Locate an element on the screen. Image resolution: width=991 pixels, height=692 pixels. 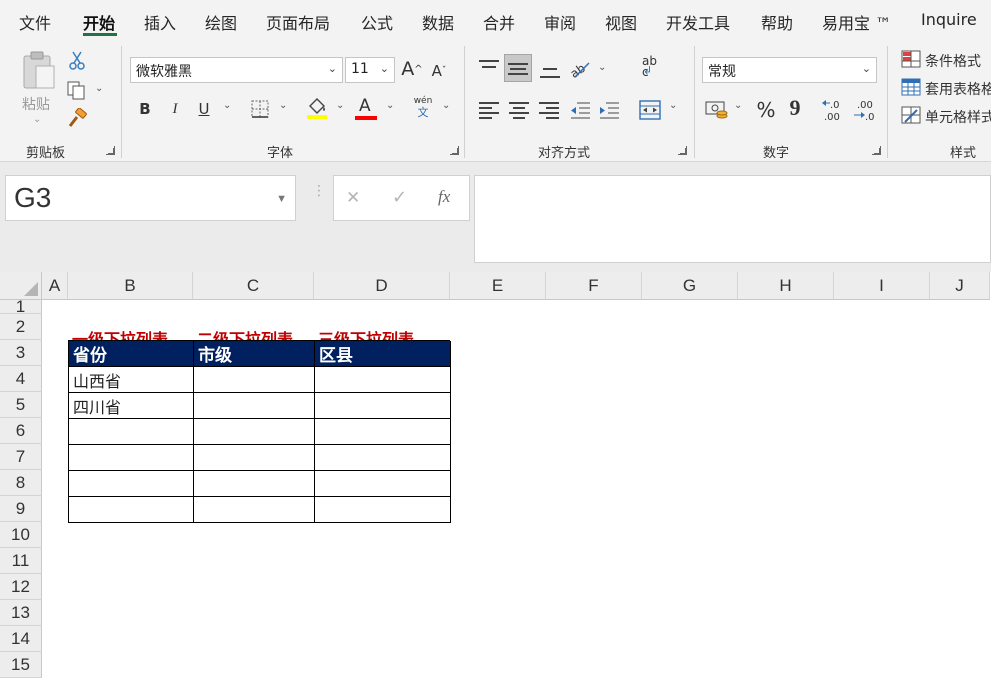
borders-icon is located at coordinates (260, 109).